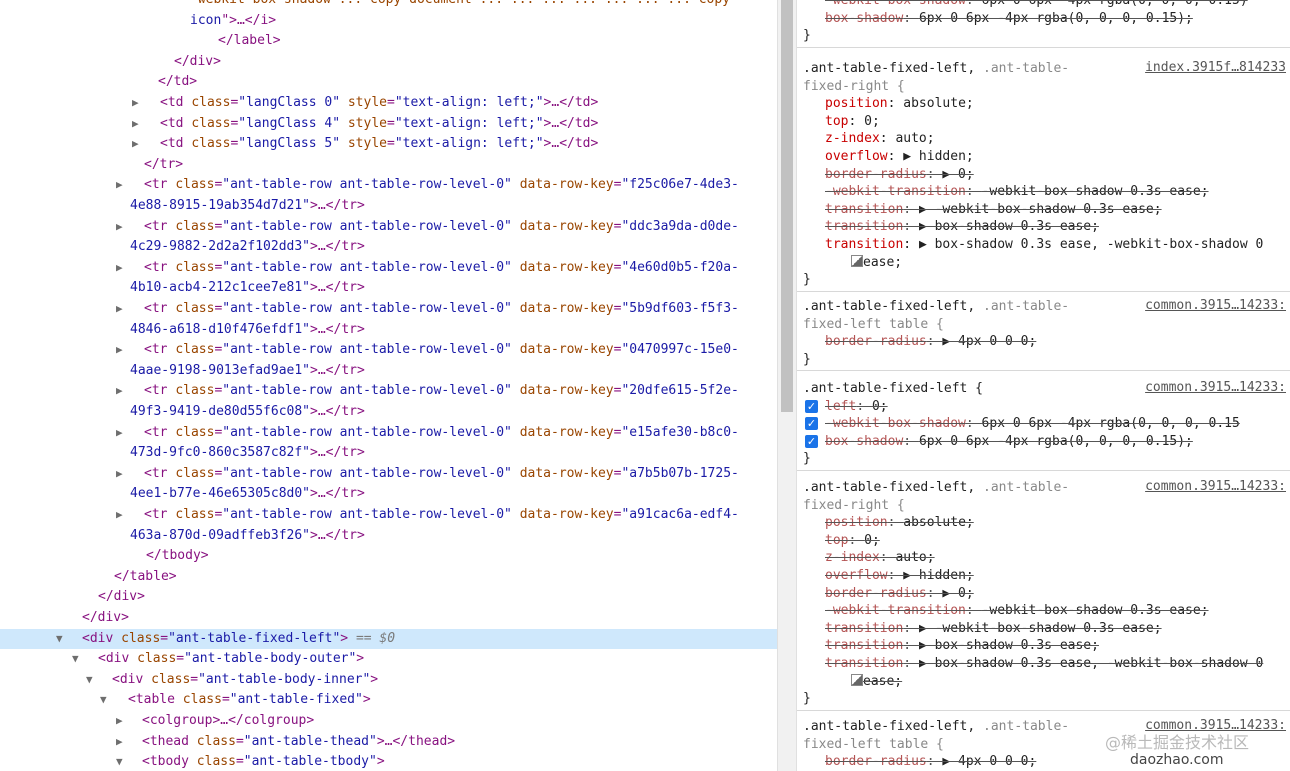 The image size is (1290, 771). Describe the element at coordinates (388, 494) in the screenshot. I see `dom-node: 4ee1-b77e-46e65305c8d0">…</tr>` at that location.